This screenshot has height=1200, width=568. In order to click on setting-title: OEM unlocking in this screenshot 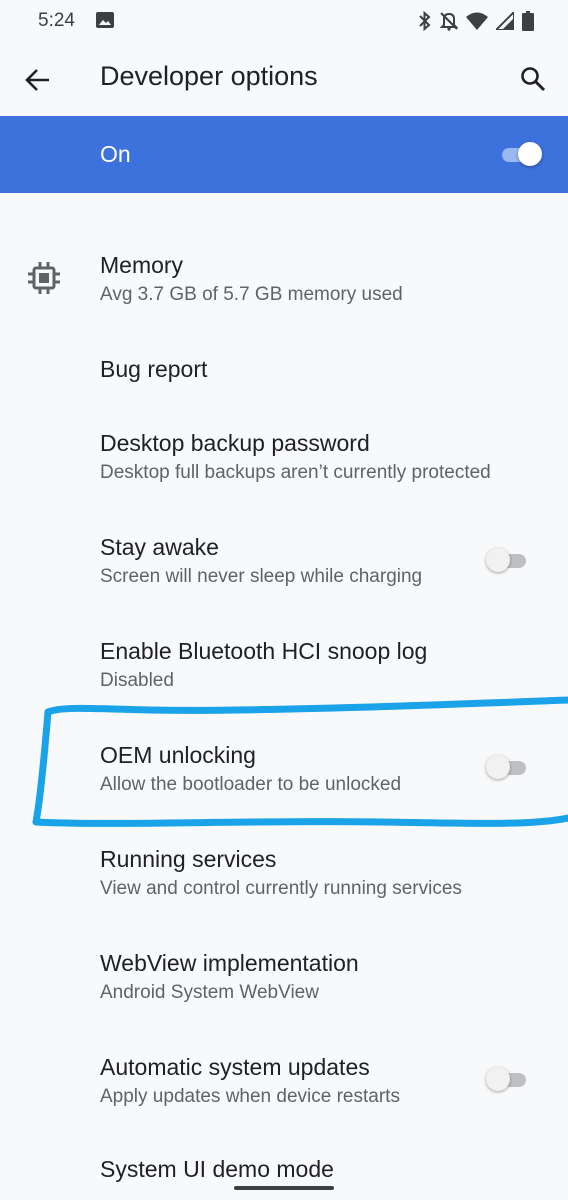, I will do `click(178, 755)`.